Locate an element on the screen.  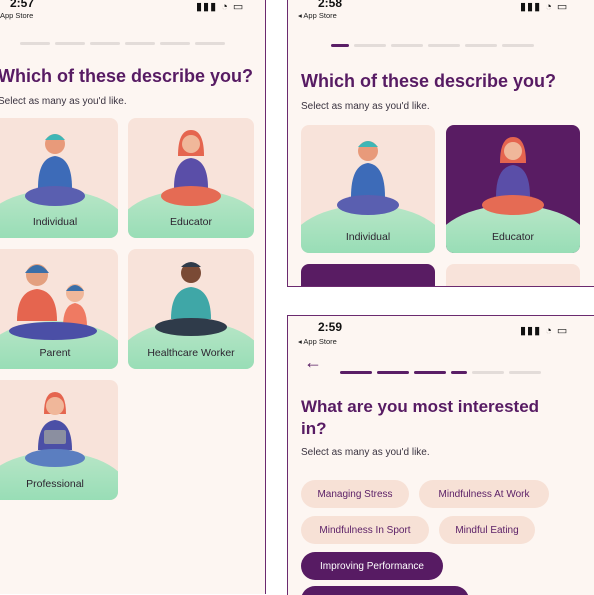
title-line-2: in? is located at coordinates (314, 428).